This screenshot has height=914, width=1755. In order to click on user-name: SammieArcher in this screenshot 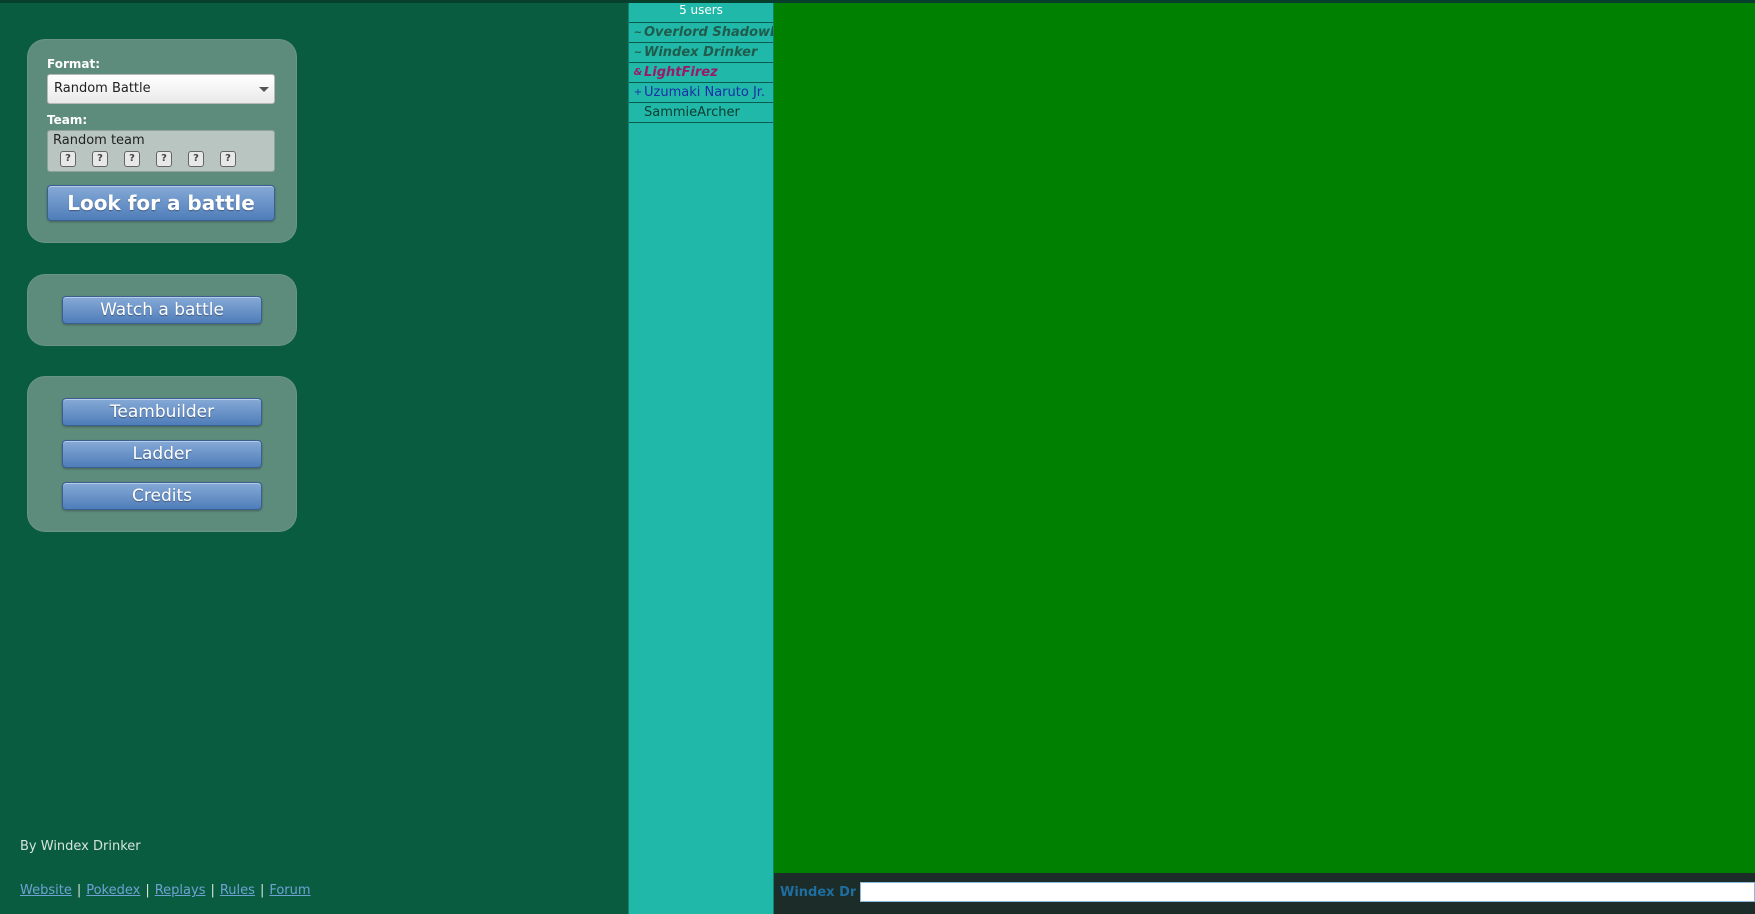, I will do `click(692, 112)`.